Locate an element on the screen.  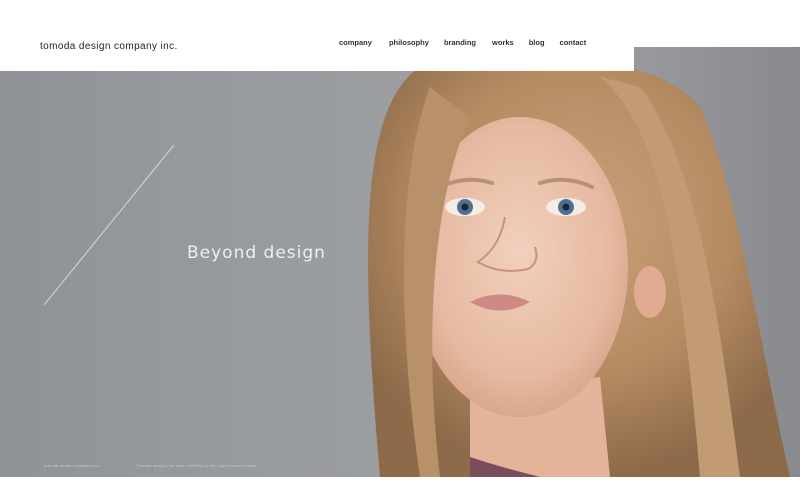
nav-item-contact: contact is located at coordinates (573, 42).